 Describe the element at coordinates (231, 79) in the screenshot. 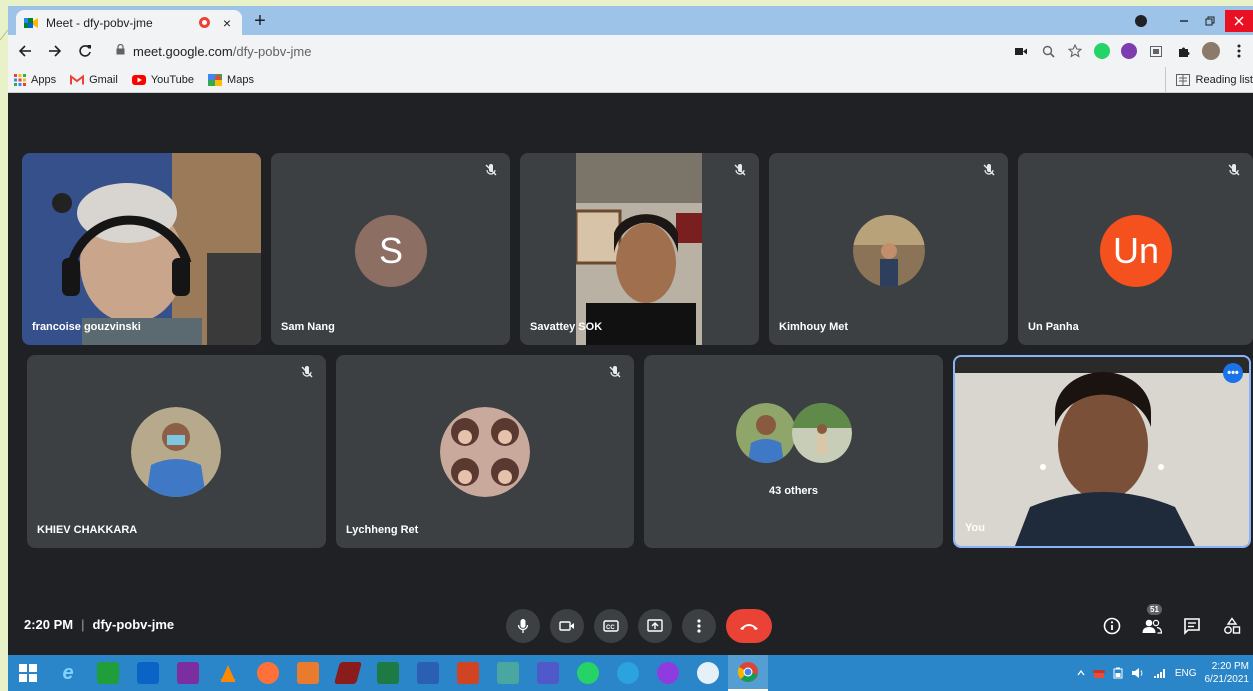

I see `bookmark-maps: Maps` at that location.